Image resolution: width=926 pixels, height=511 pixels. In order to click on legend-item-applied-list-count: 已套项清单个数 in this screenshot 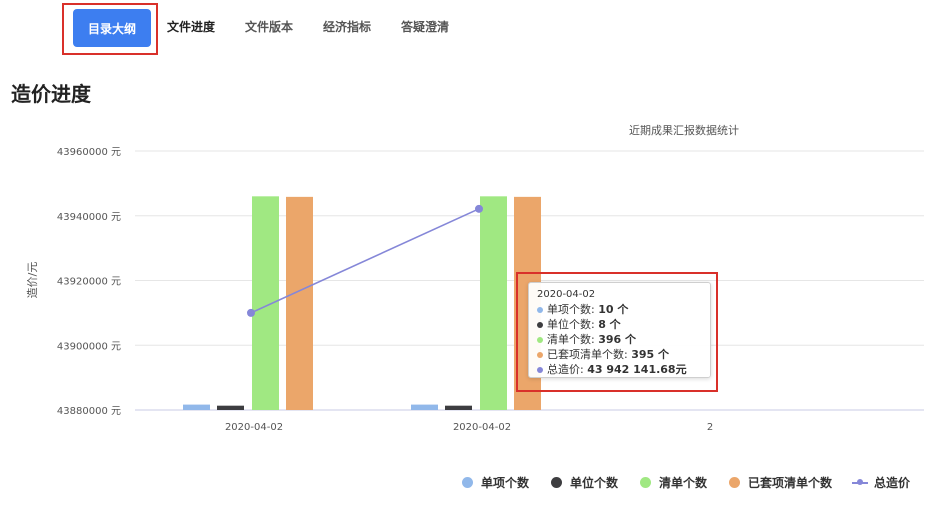, I will do `click(780, 483)`.